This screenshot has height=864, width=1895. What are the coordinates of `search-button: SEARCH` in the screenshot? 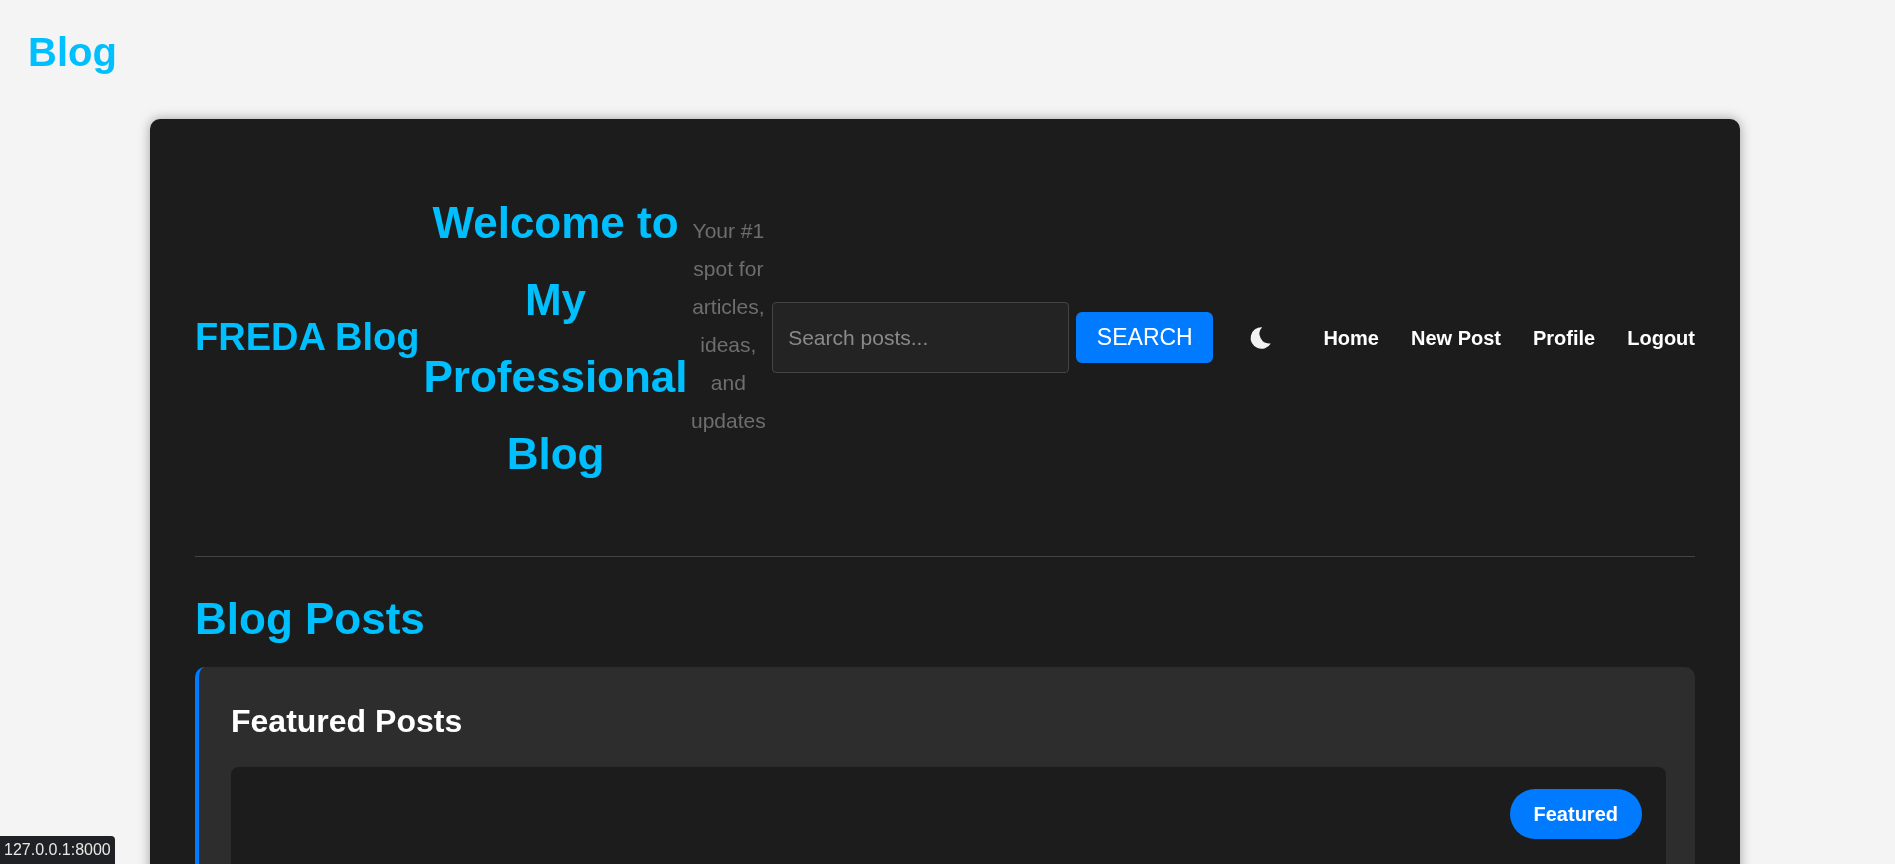 It's located at (1145, 337).